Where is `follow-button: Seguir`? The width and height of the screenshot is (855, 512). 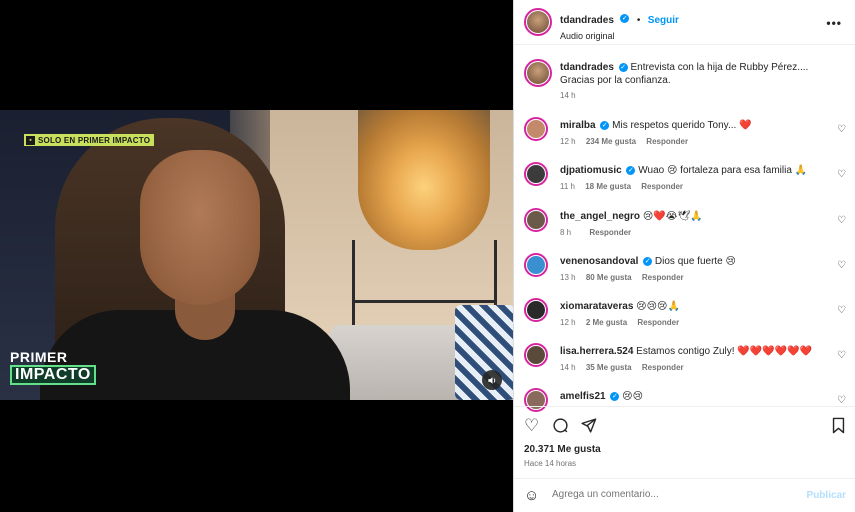 follow-button: Seguir is located at coordinates (663, 20).